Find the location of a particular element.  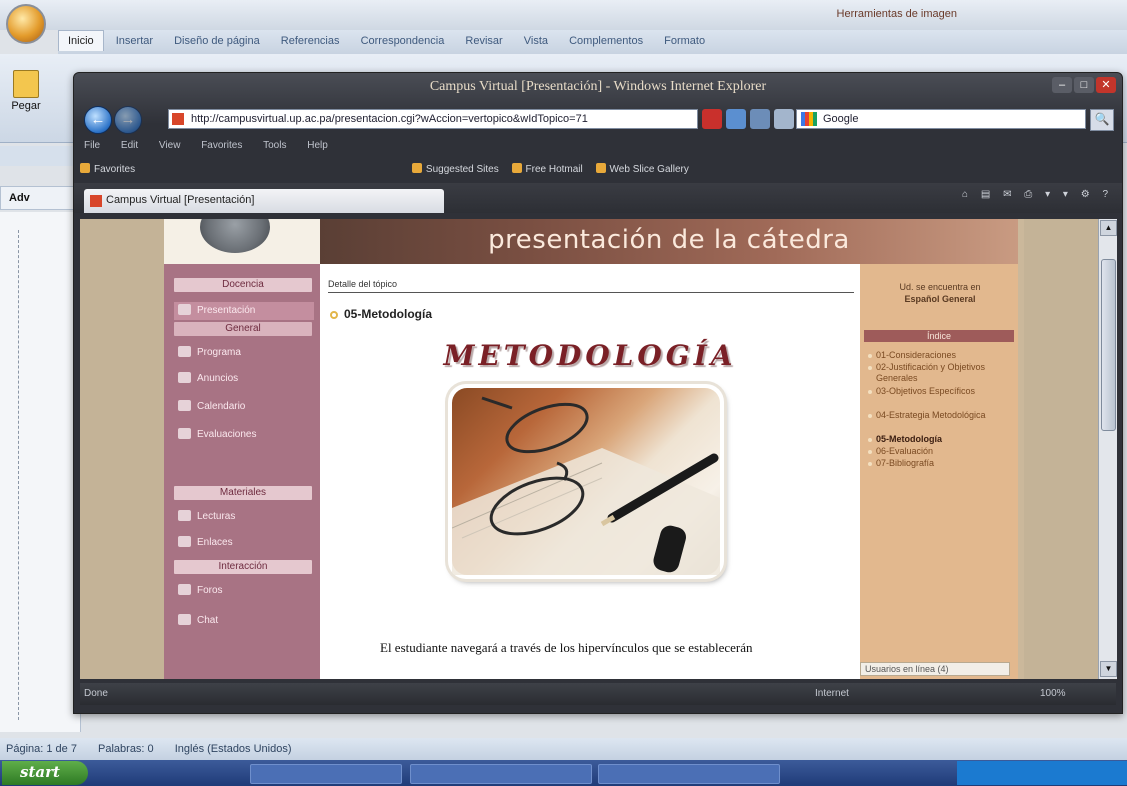

minimize-icon: – is located at coordinates (1062, 85).